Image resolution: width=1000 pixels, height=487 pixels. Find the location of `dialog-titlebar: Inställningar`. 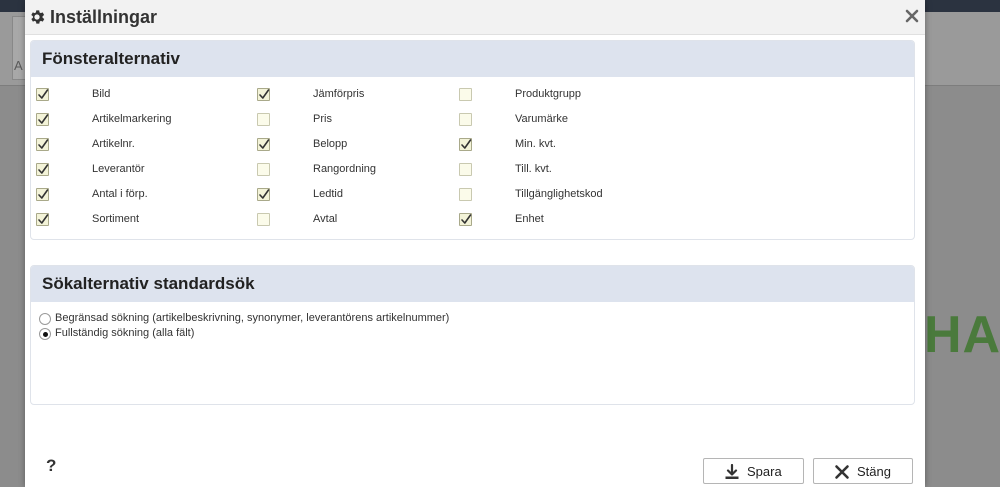

dialog-titlebar: Inställningar is located at coordinates (475, 17).